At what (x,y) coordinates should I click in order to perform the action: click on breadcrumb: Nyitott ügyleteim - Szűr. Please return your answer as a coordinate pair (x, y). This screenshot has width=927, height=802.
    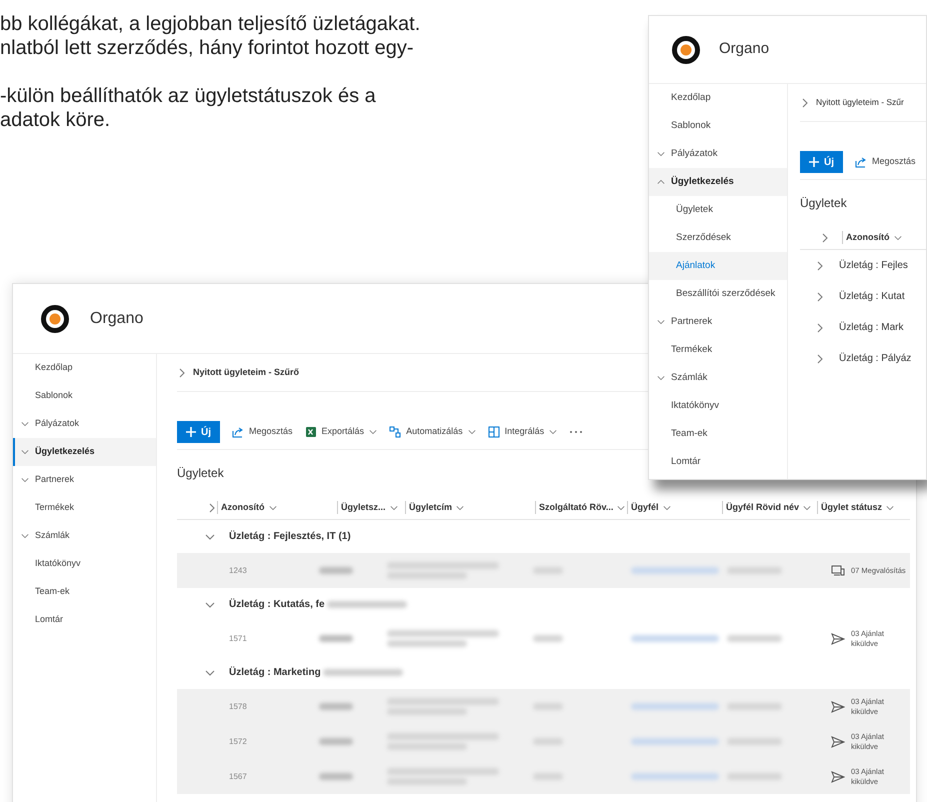
    Looking at the image, I should click on (860, 102).